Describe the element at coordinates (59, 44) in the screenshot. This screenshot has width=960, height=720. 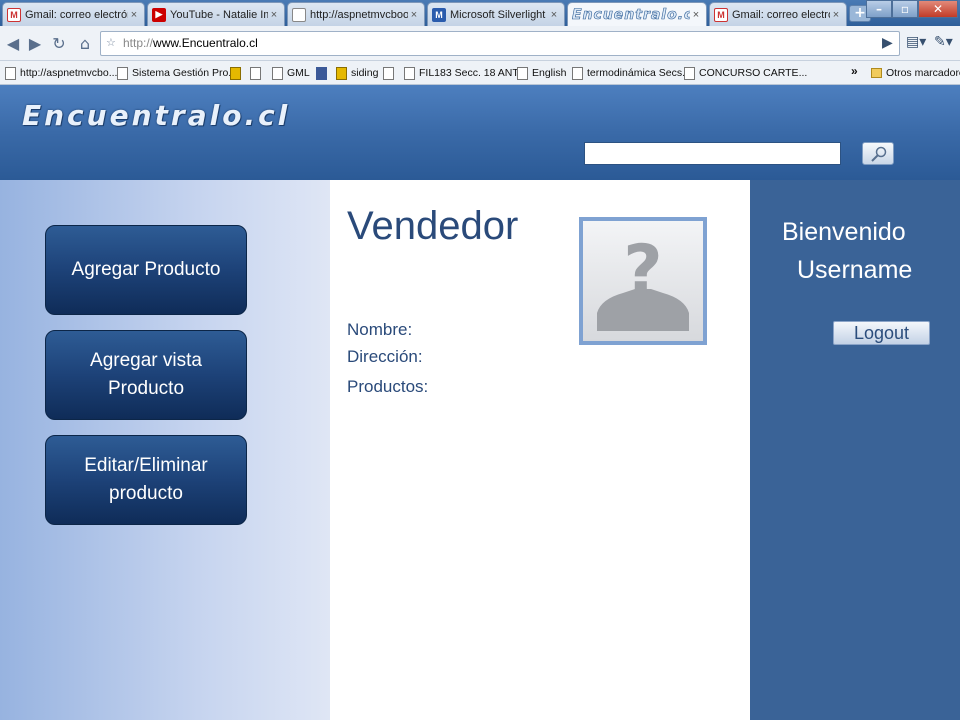
I see `reload-icon: ↻` at that location.